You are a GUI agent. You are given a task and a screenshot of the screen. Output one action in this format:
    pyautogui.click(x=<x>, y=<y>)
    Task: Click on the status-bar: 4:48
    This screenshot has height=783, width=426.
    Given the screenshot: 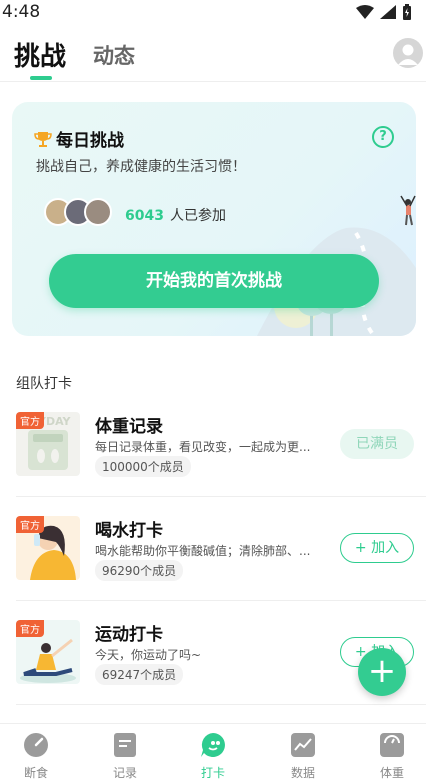 What is the action you would take?
    pyautogui.click(x=213, y=13)
    